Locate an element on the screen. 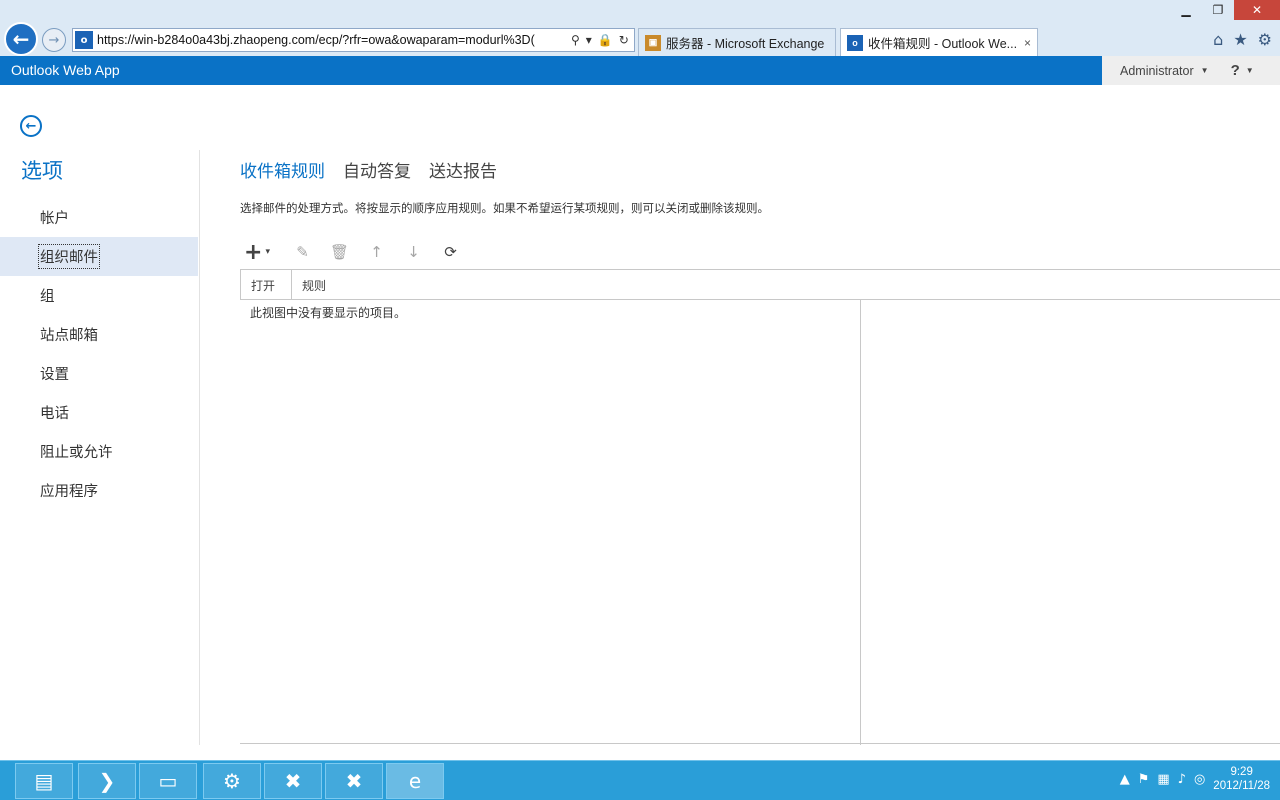 The image size is (1280, 800). search-icon: ⚲ is located at coordinates (575, 40).